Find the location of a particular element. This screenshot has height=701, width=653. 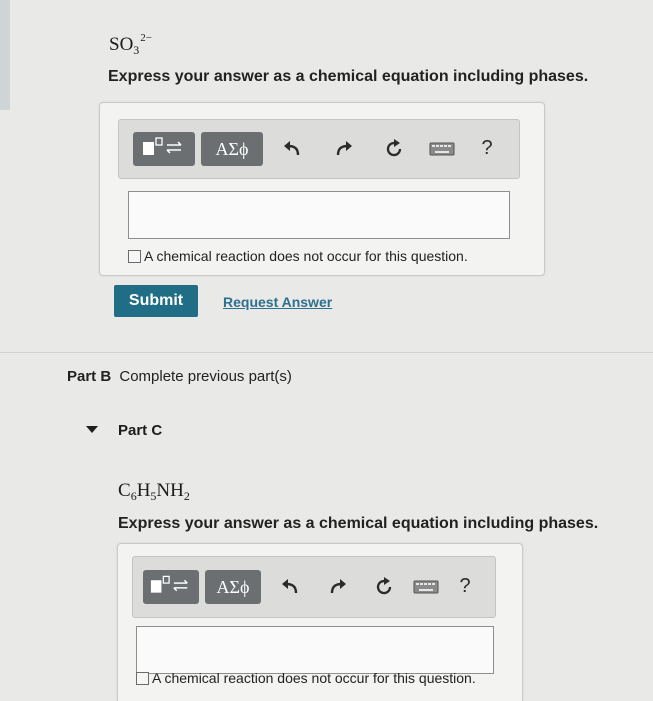

templates-button is located at coordinates (164, 149).